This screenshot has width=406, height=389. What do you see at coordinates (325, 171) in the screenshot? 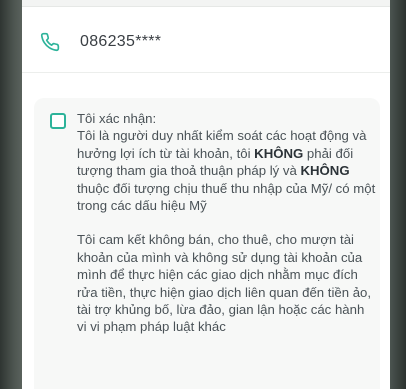
I see `emphasis-khong-2: KHÔNG` at bounding box center [325, 171].